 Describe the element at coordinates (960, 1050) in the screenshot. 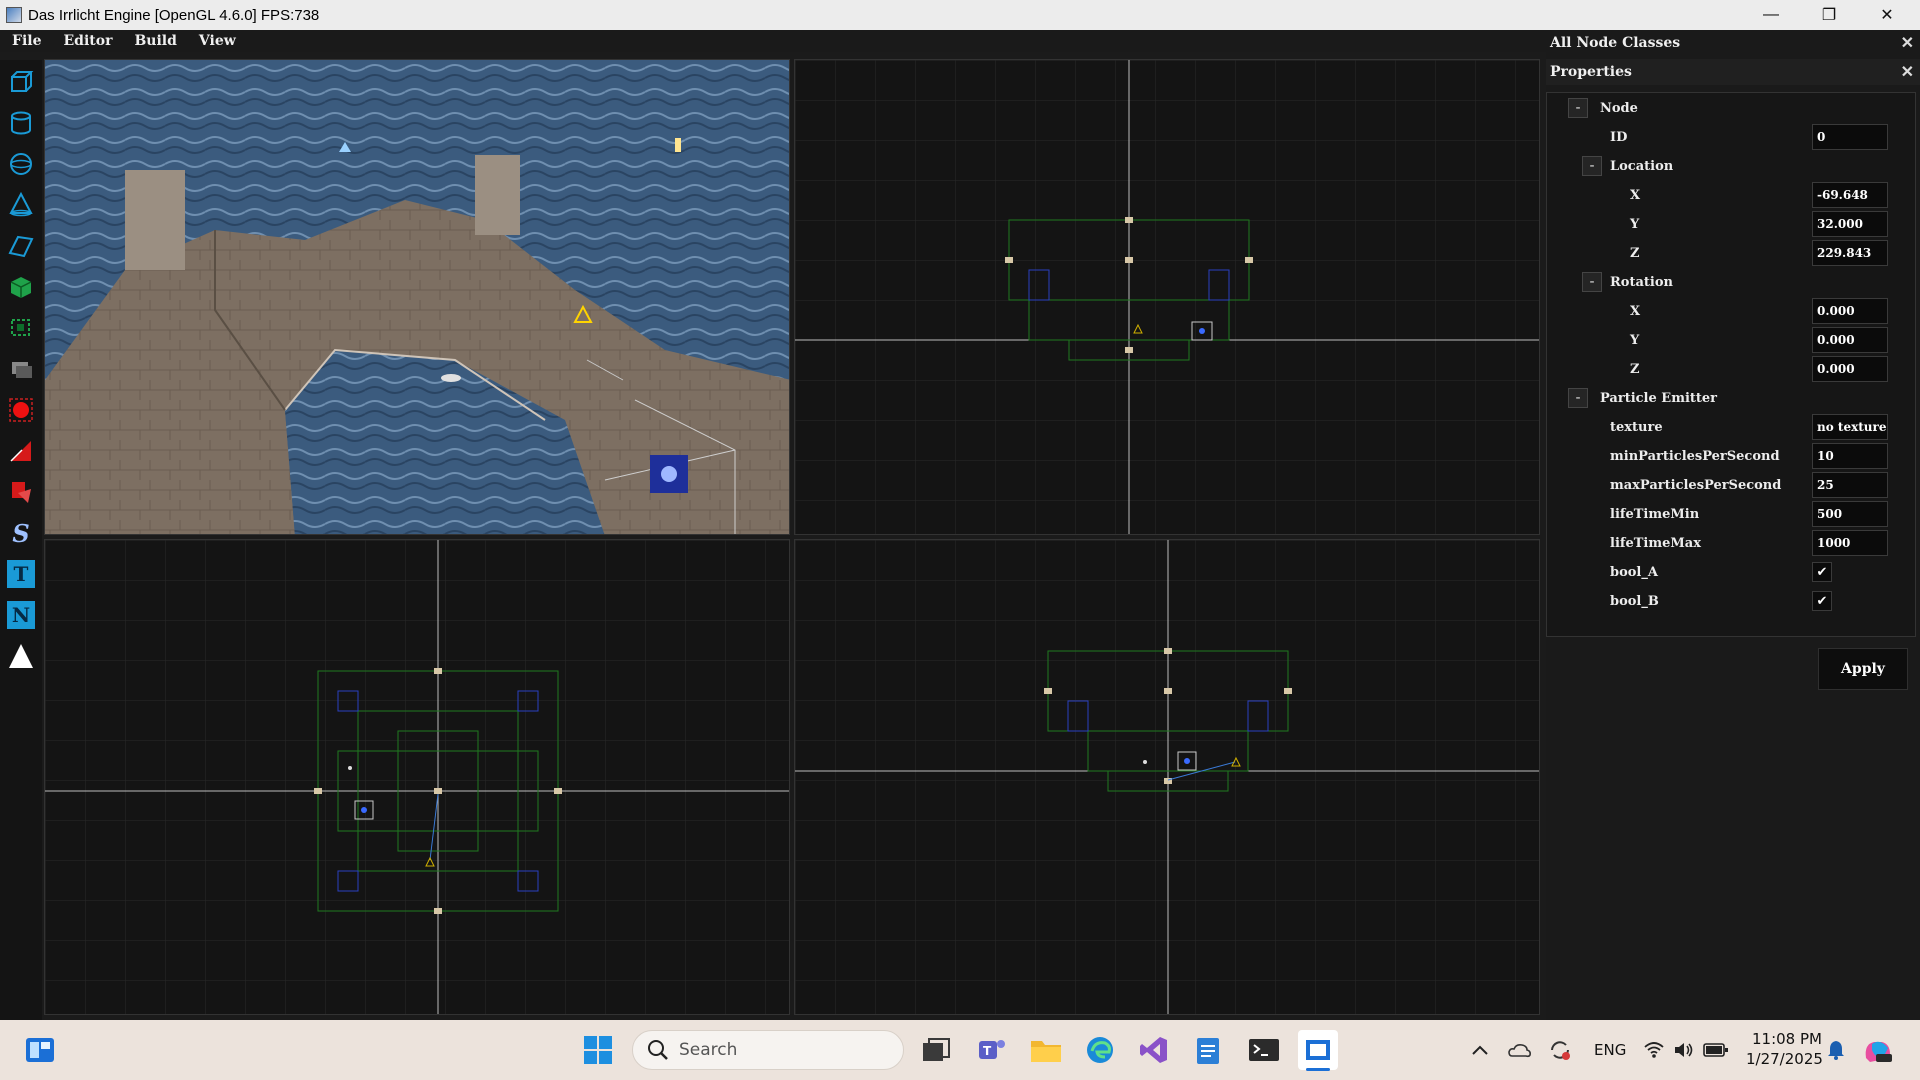

I see `taskbar` at that location.